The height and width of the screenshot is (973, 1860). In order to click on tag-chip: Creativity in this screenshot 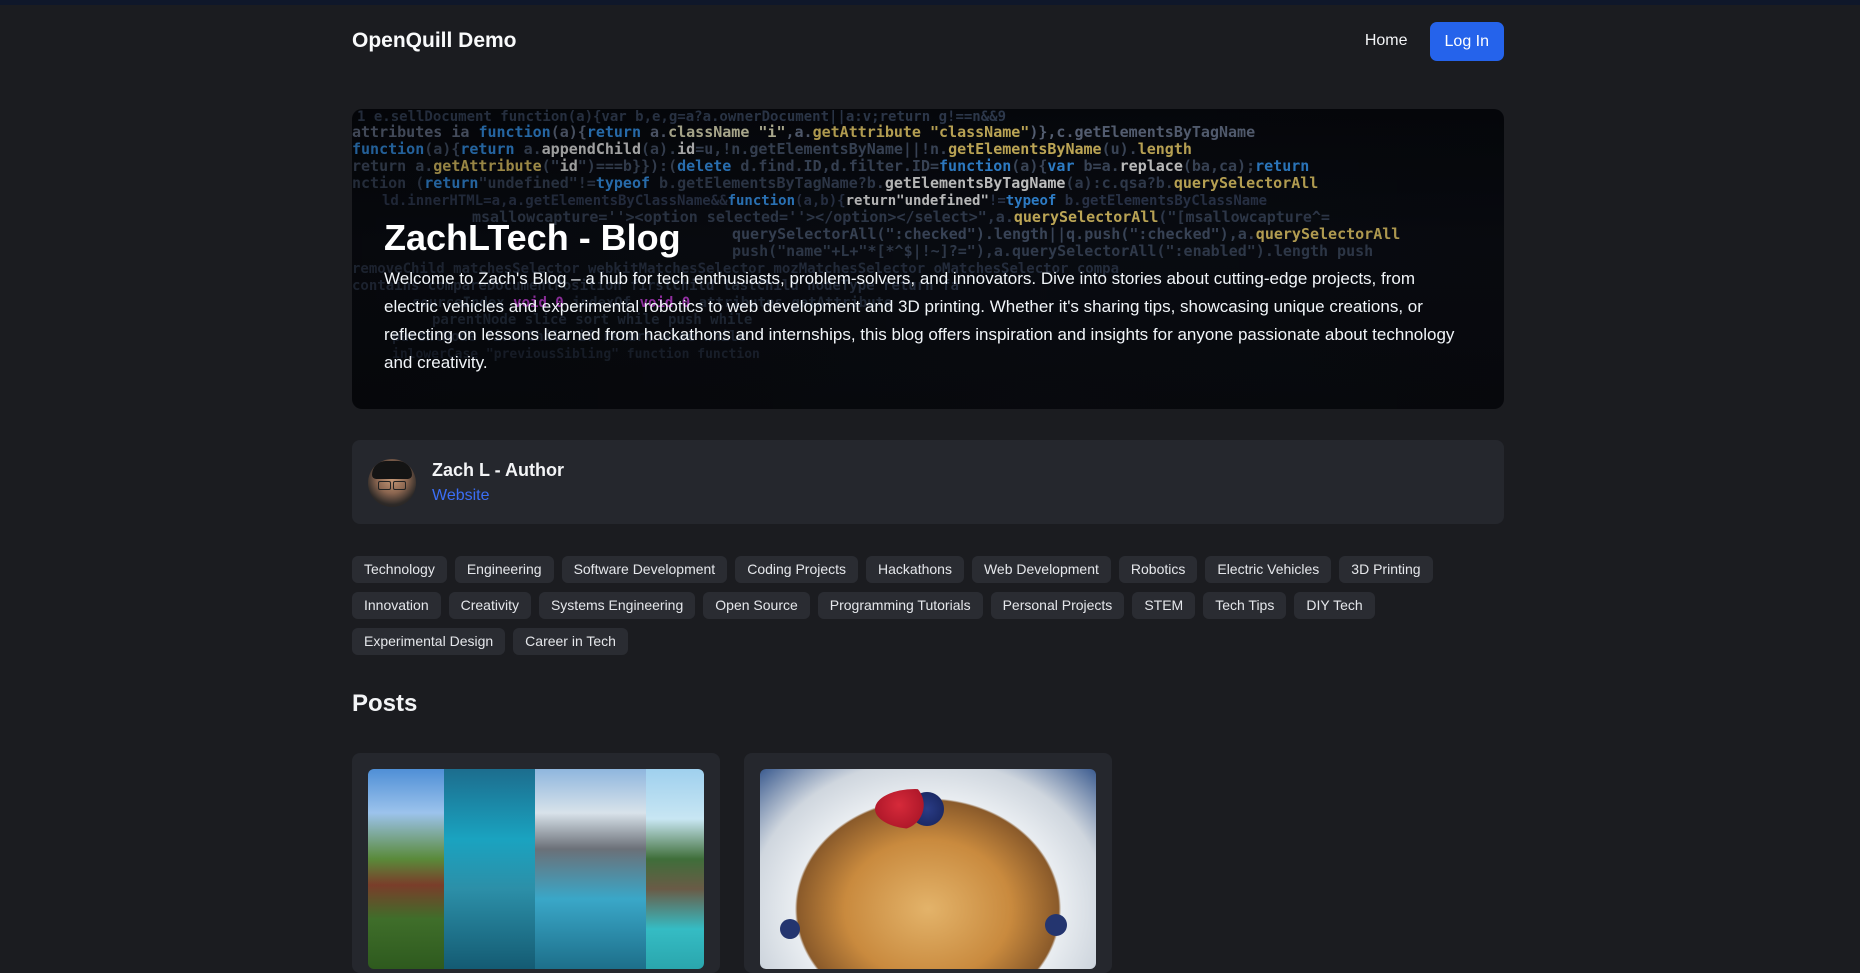, I will do `click(489, 605)`.